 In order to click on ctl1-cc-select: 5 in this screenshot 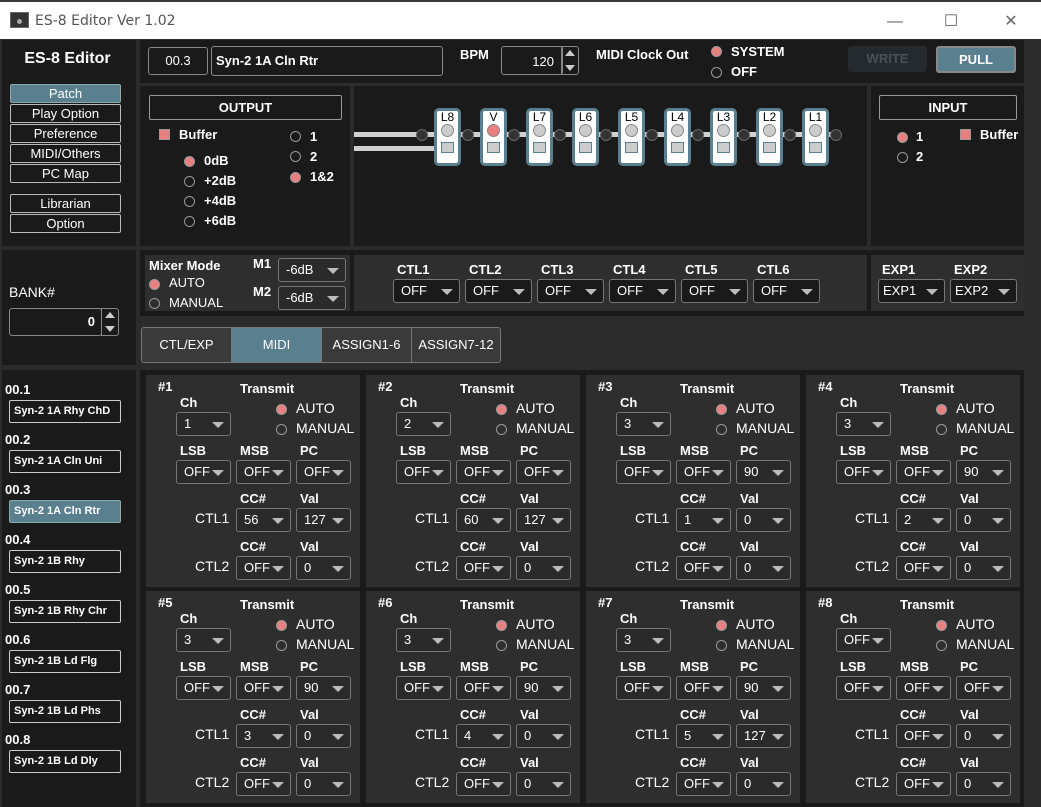, I will do `click(703, 736)`.